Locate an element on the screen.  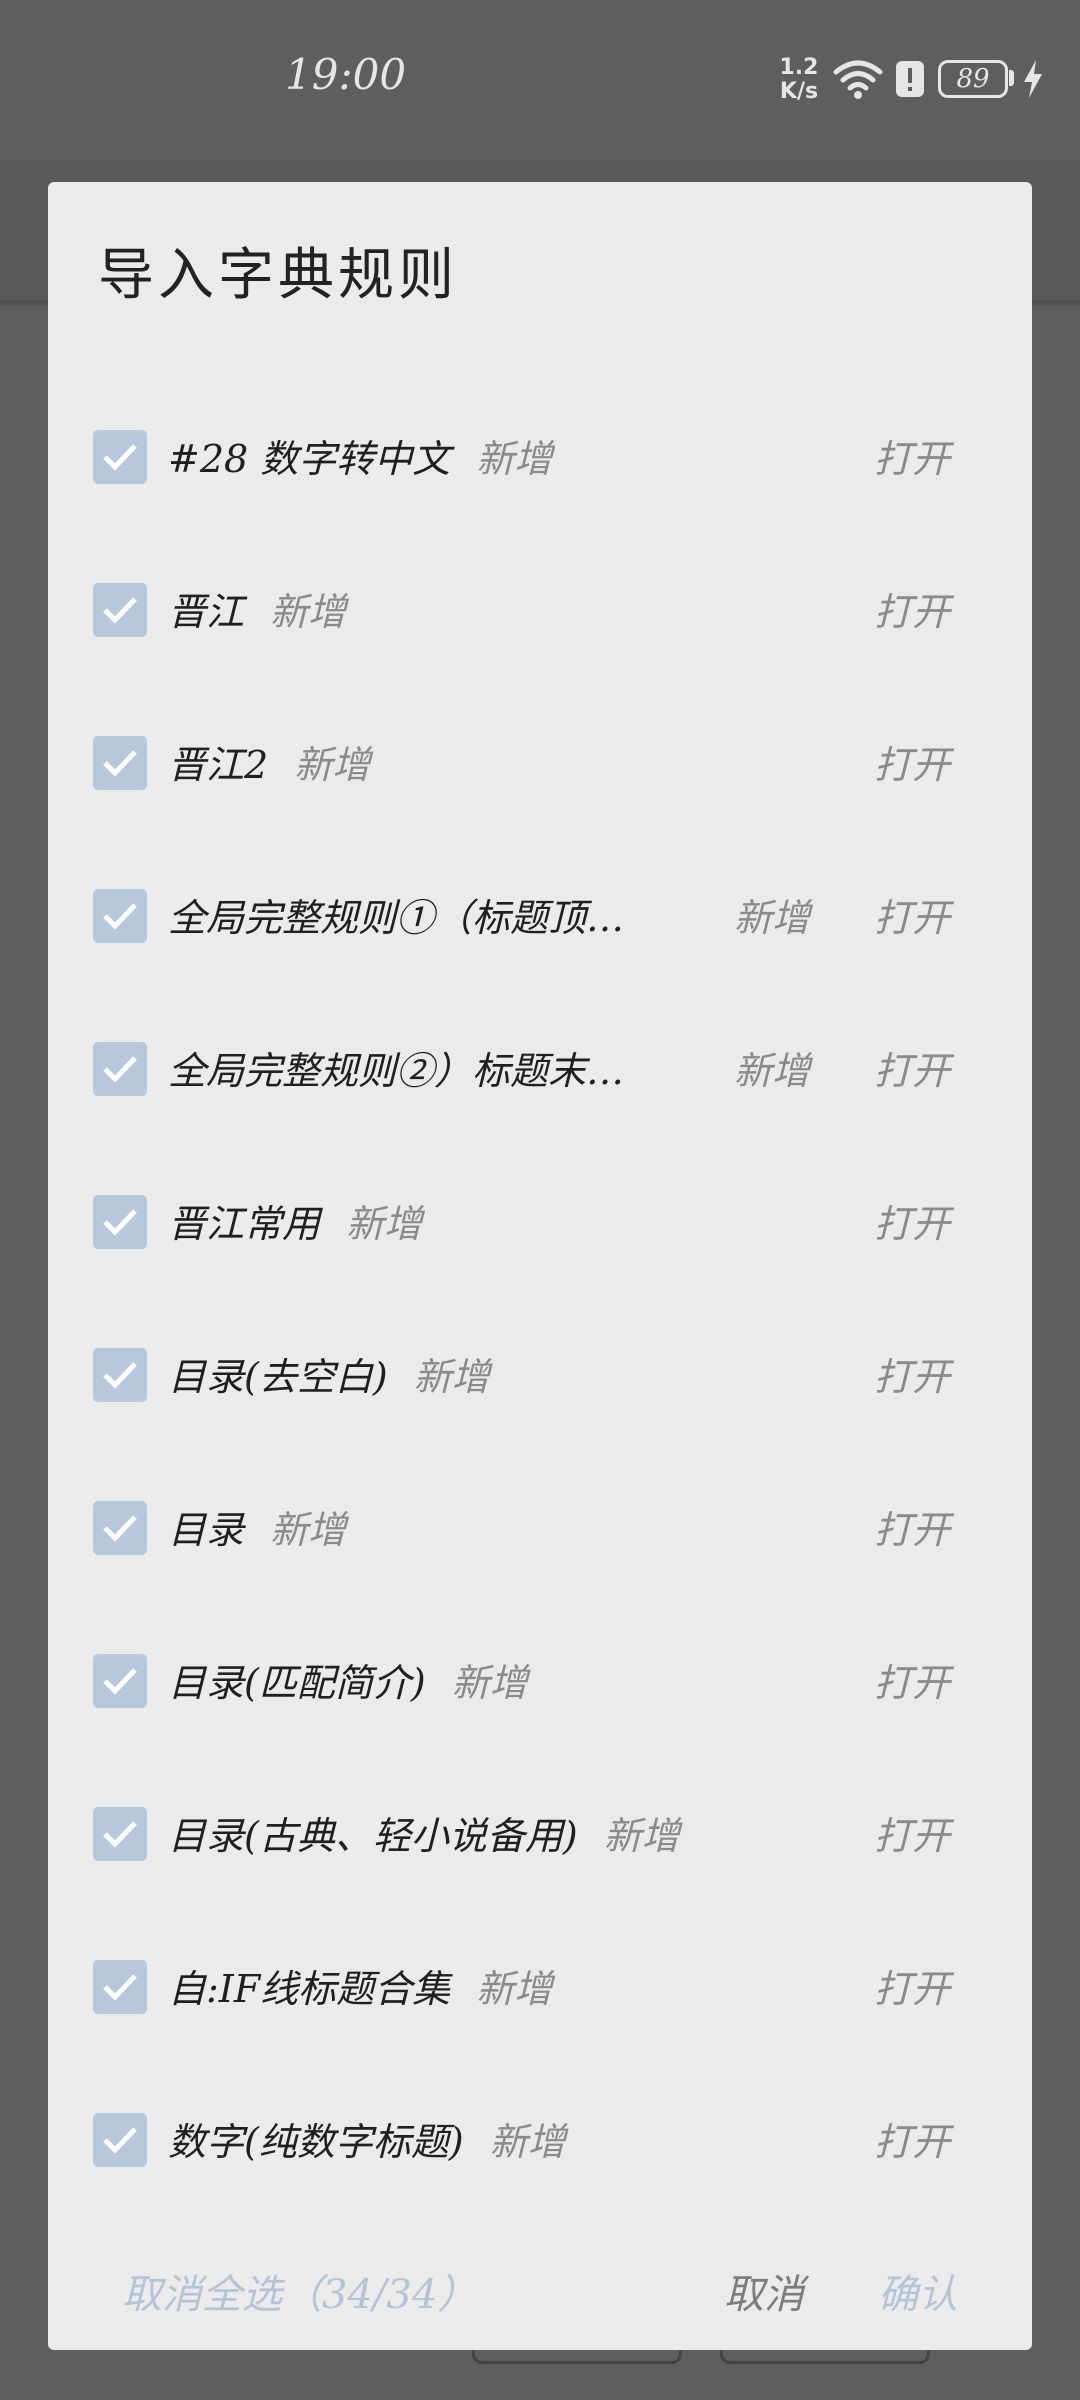
rule-row: 目录 新增 打开 is located at coordinates (540, 1529).